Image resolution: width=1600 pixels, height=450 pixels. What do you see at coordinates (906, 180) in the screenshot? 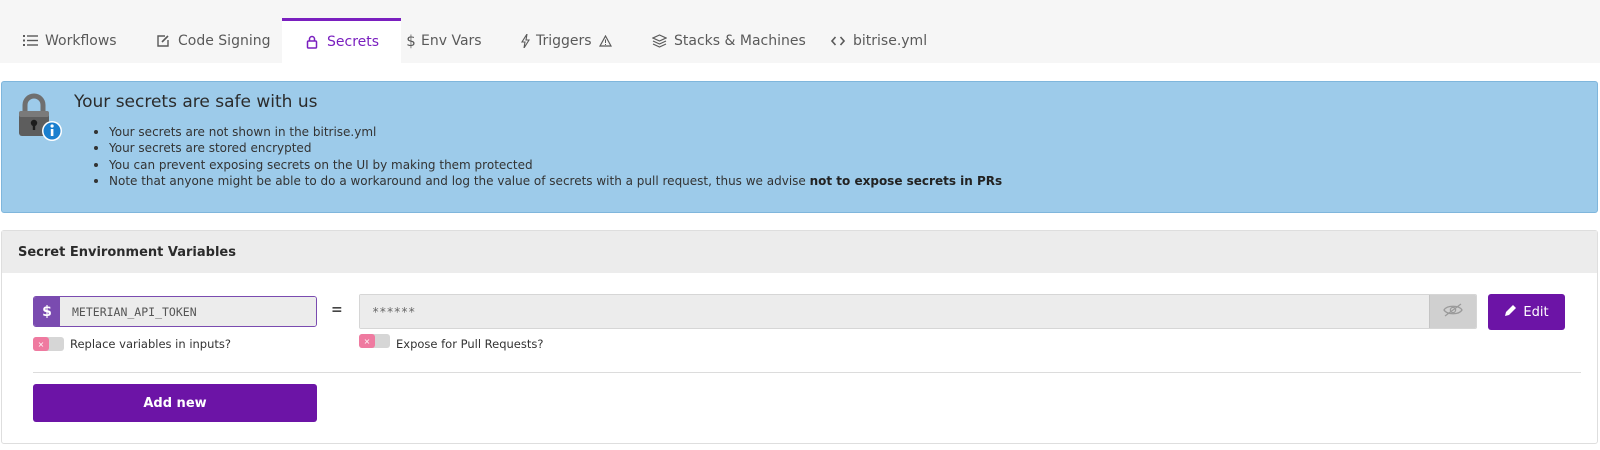
I see `list-item-emphasis: not to expose secrets in PRs` at bounding box center [906, 180].